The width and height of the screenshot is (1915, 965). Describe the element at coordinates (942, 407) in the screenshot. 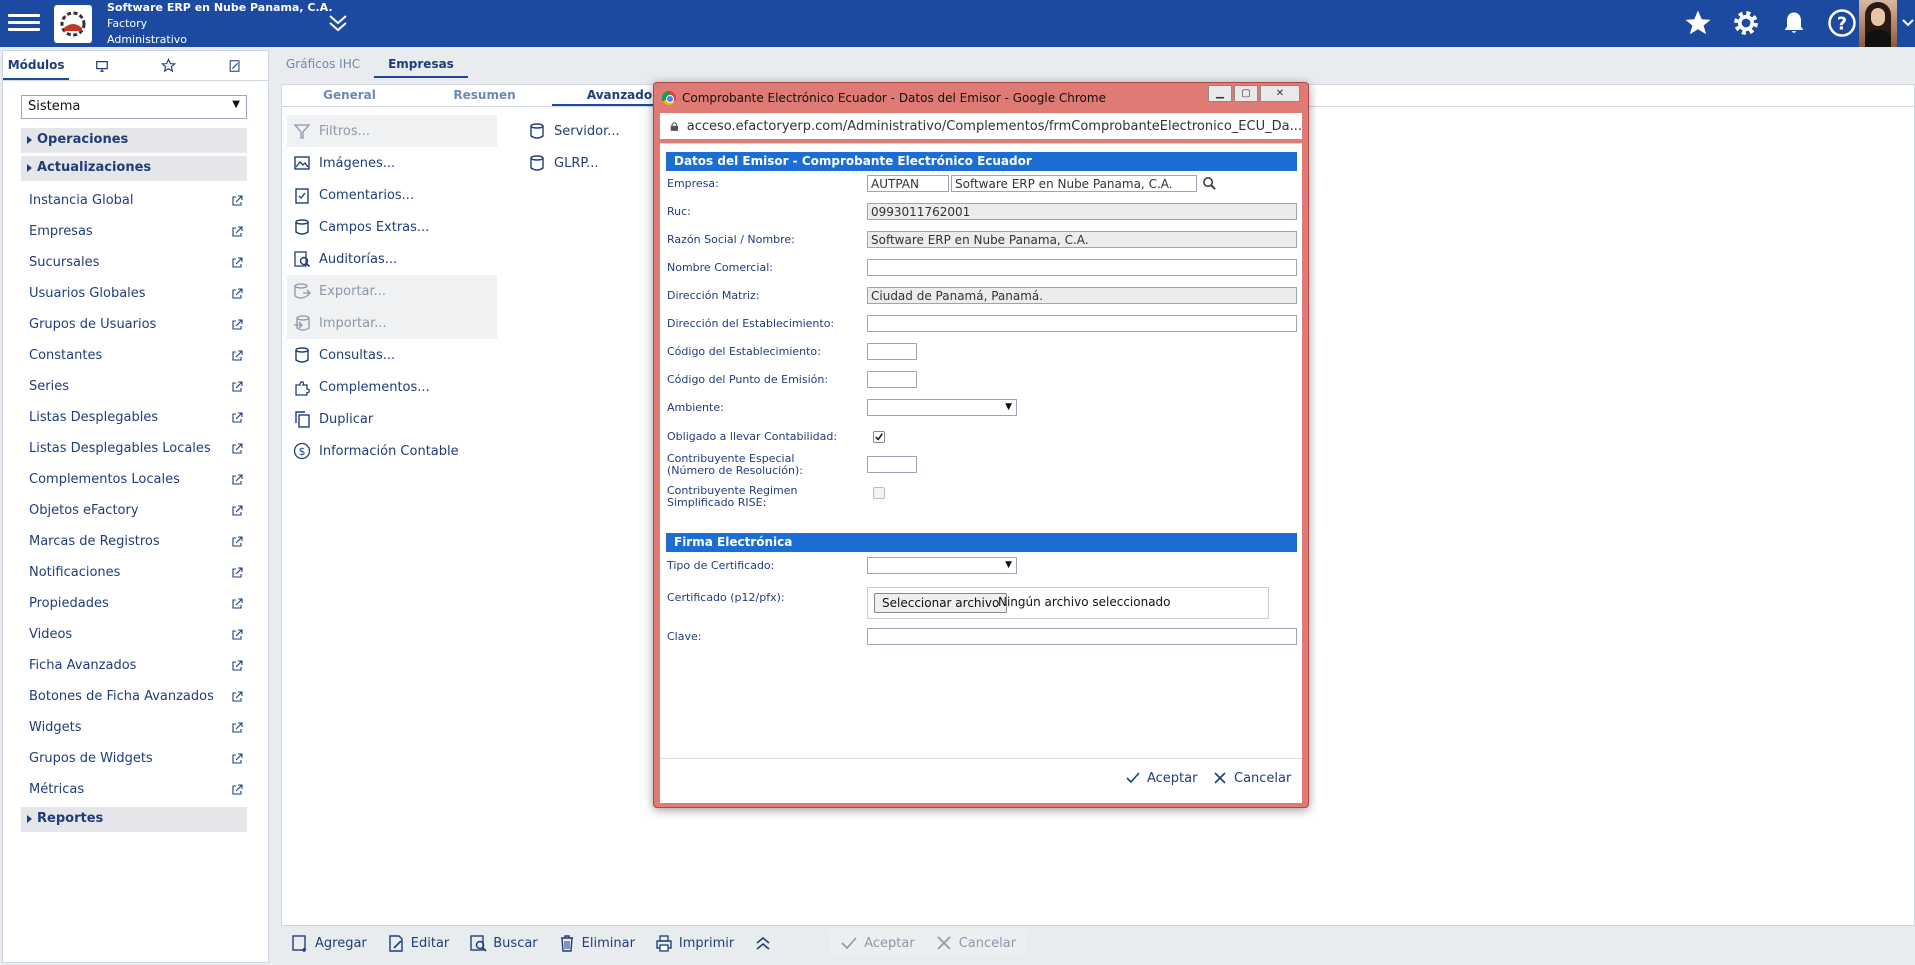

I see `ambiente-select: ▼` at that location.